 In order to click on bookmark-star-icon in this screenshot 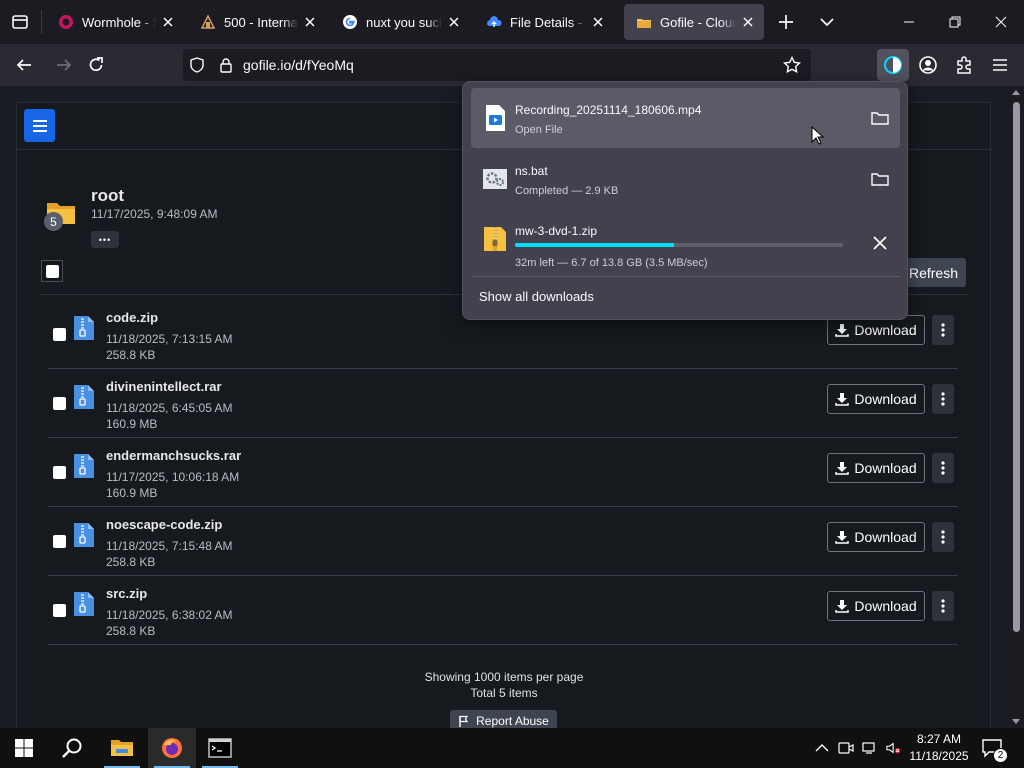, I will do `click(792, 65)`.